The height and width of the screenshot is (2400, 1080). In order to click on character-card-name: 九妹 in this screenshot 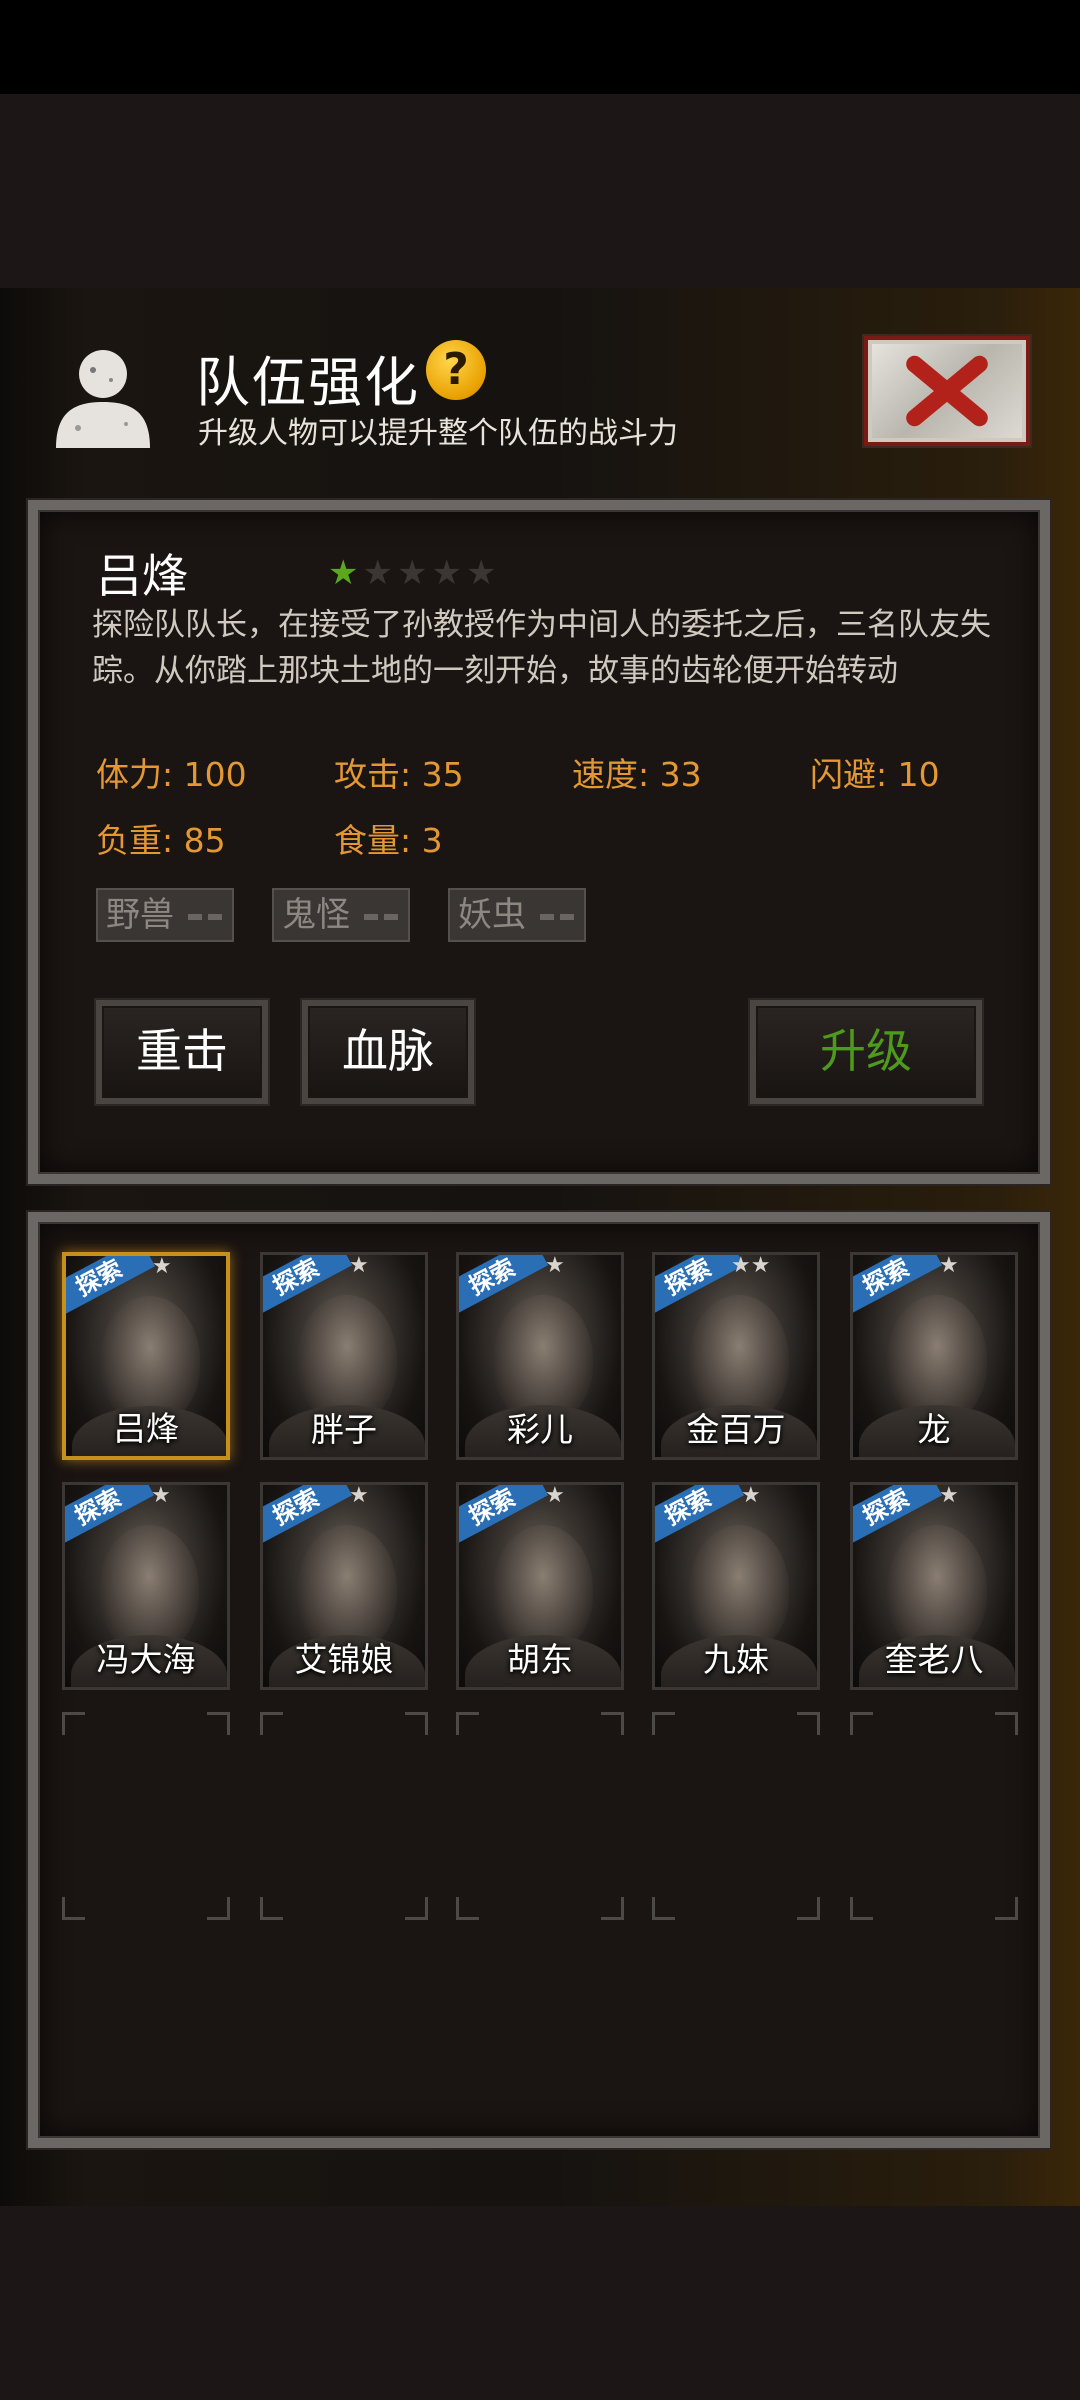, I will do `click(736, 1659)`.